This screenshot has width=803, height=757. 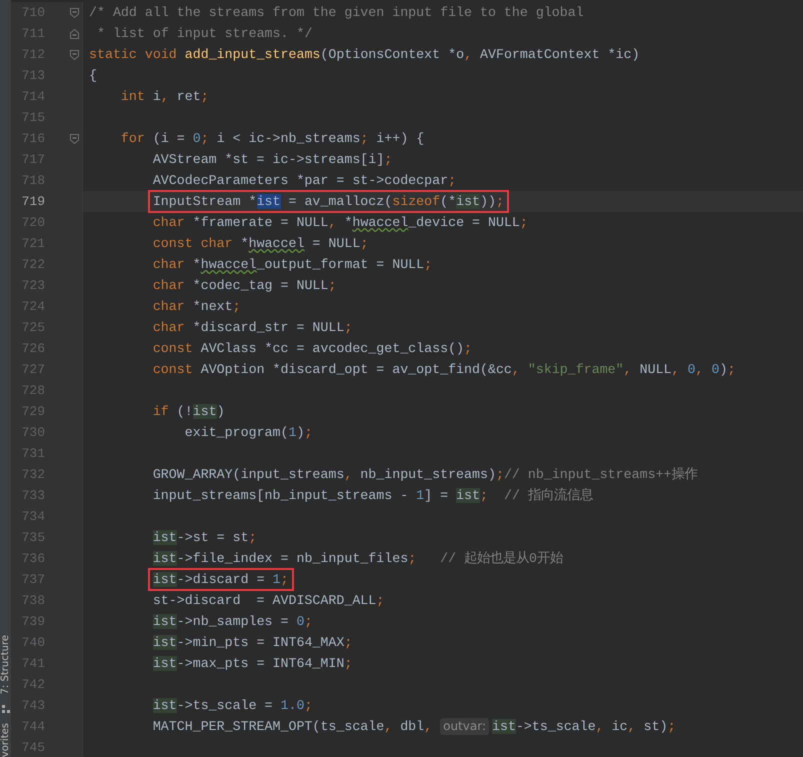 What do you see at coordinates (340, 223) in the screenshot?
I see `code-text: char *framerate = NULL, *hwaccel_device = NULL;` at bounding box center [340, 223].